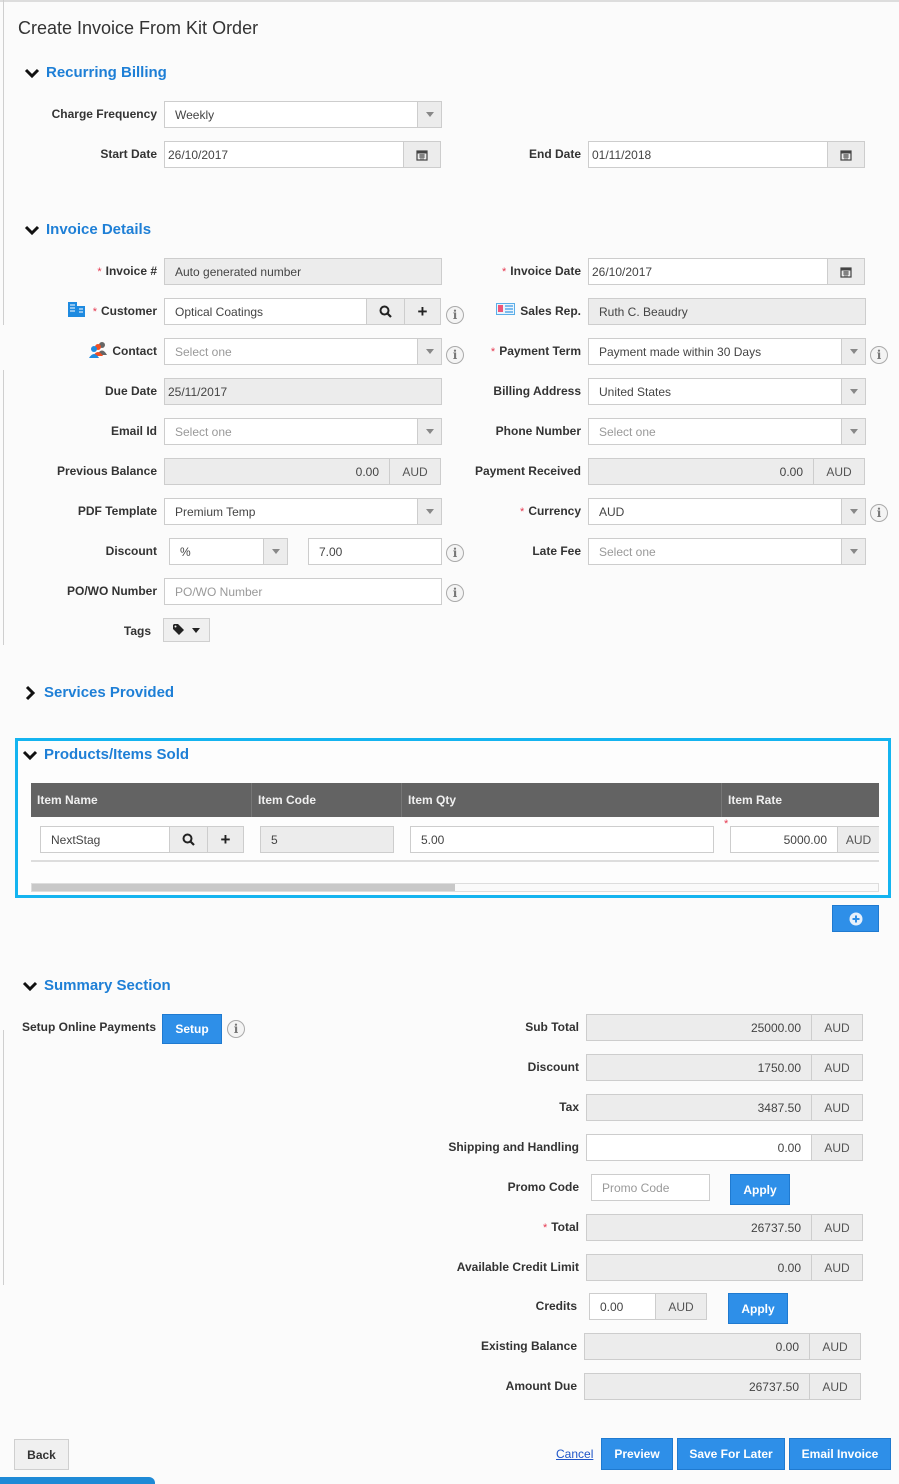 The image size is (899, 1484). I want to click on end-date-input: 01/11/2018, so click(726, 154).